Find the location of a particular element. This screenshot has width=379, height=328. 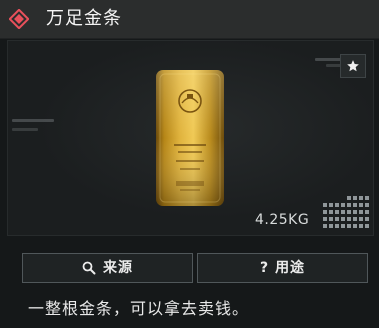

item-header: 万足金条 is located at coordinates (189, 19).